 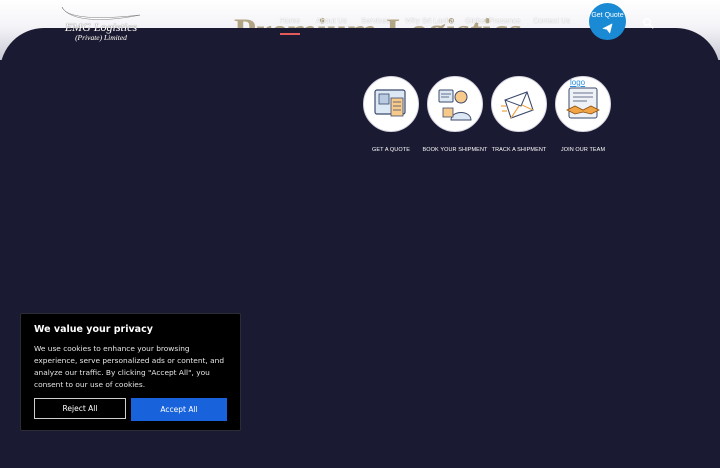 I want to click on nav-contact-us: Contact Us, so click(x=551, y=20).